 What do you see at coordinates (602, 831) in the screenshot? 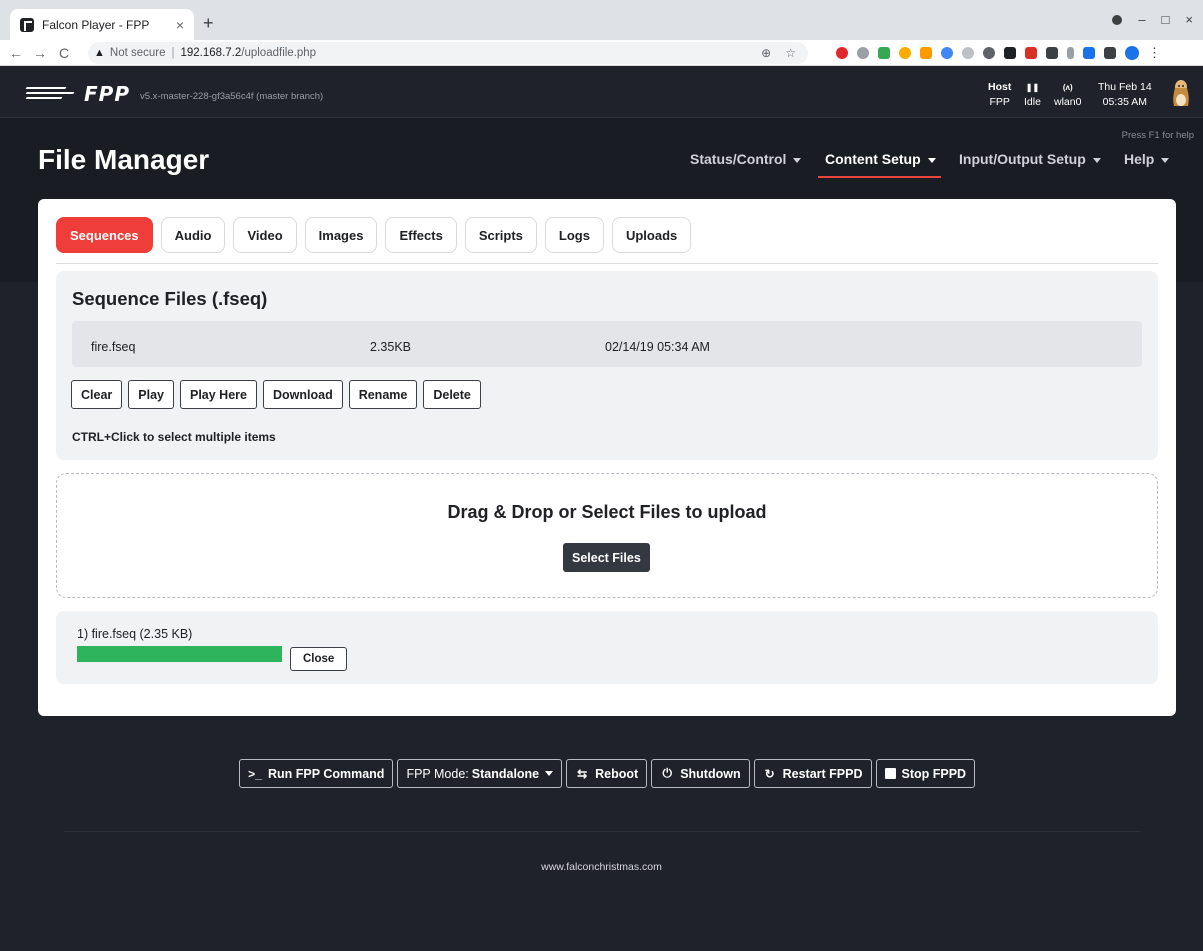
I see `footer-divider` at bounding box center [602, 831].